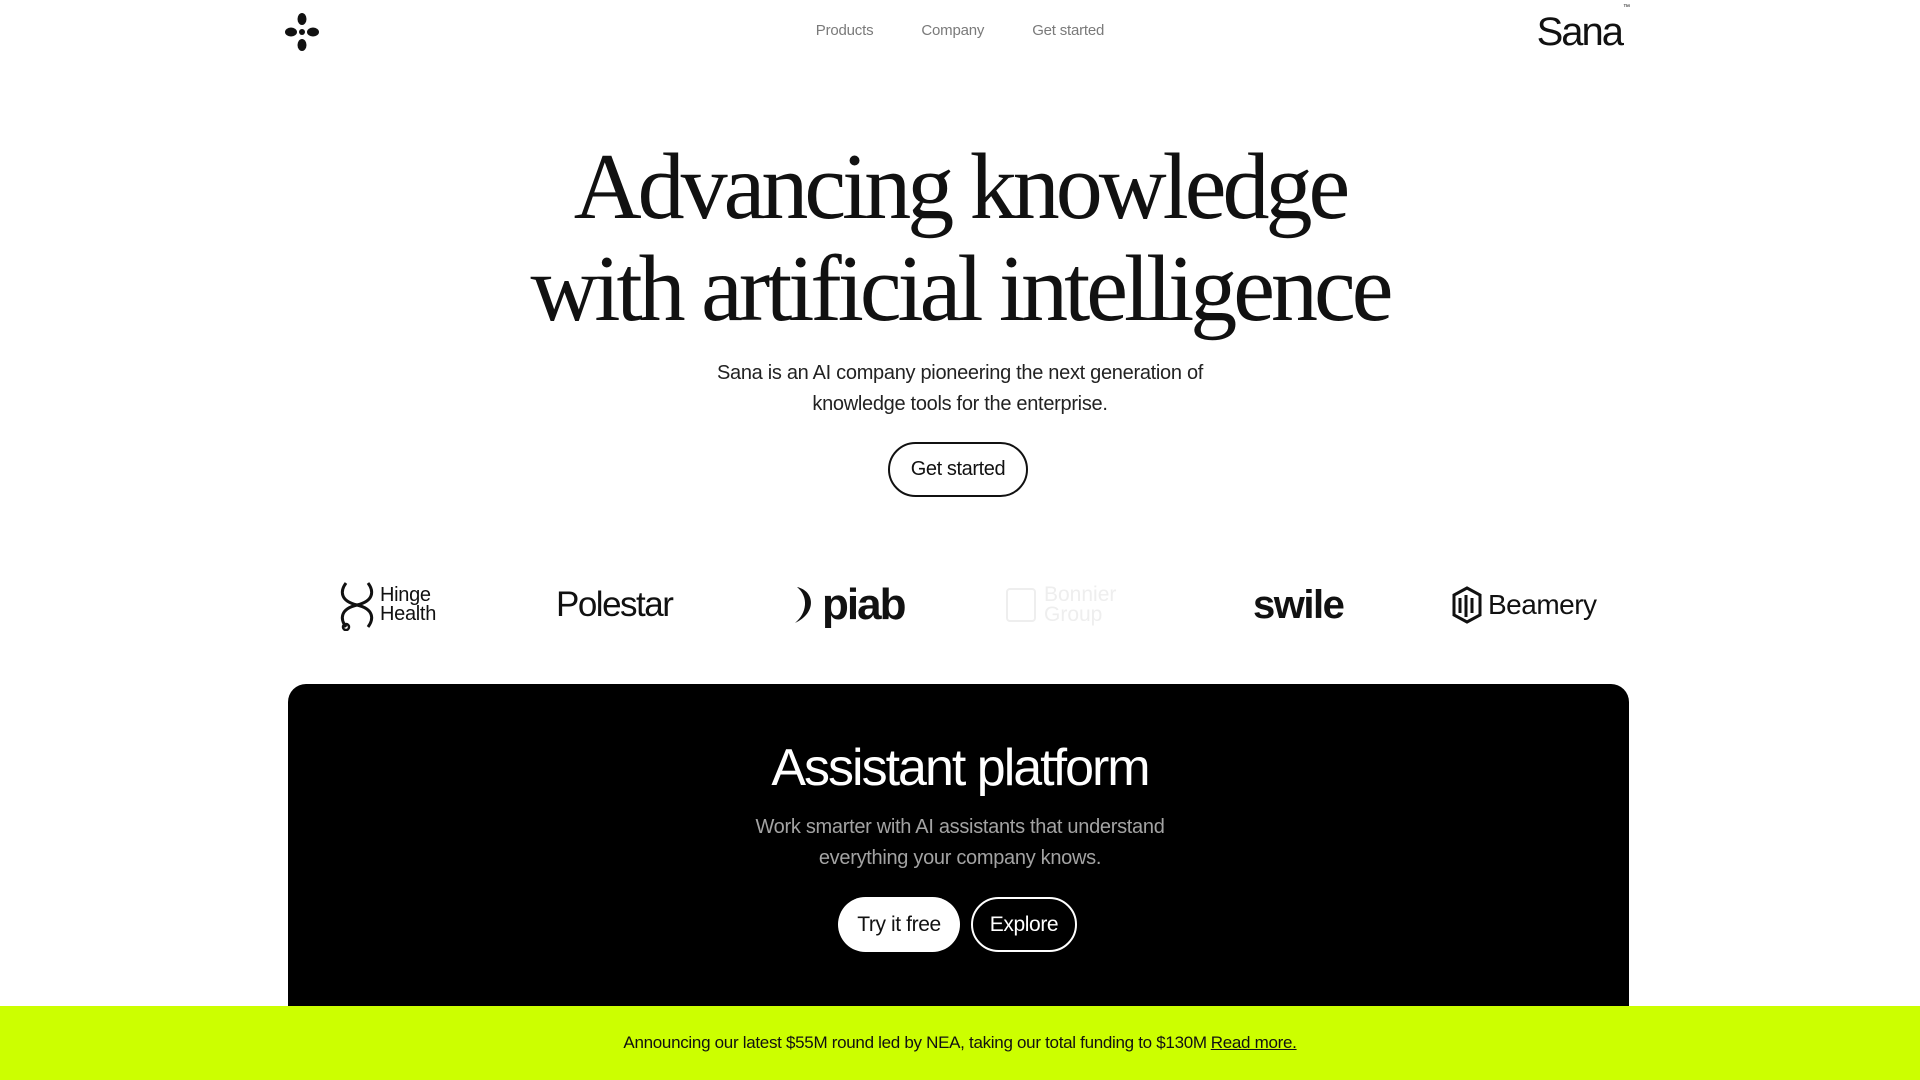 This screenshot has width=1920, height=1080. I want to click on piab-logo-text: piab, so click(864, 604).